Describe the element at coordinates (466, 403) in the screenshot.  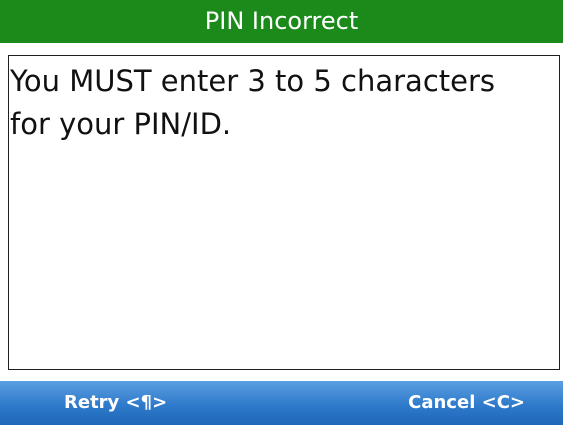
I see `cancel-button: Cancel <C>` at that location.